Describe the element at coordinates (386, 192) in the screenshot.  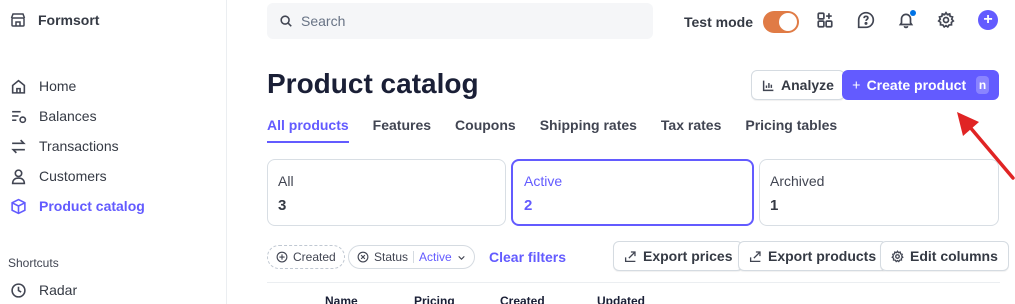
I see `status-card-all: All 3` at that location.